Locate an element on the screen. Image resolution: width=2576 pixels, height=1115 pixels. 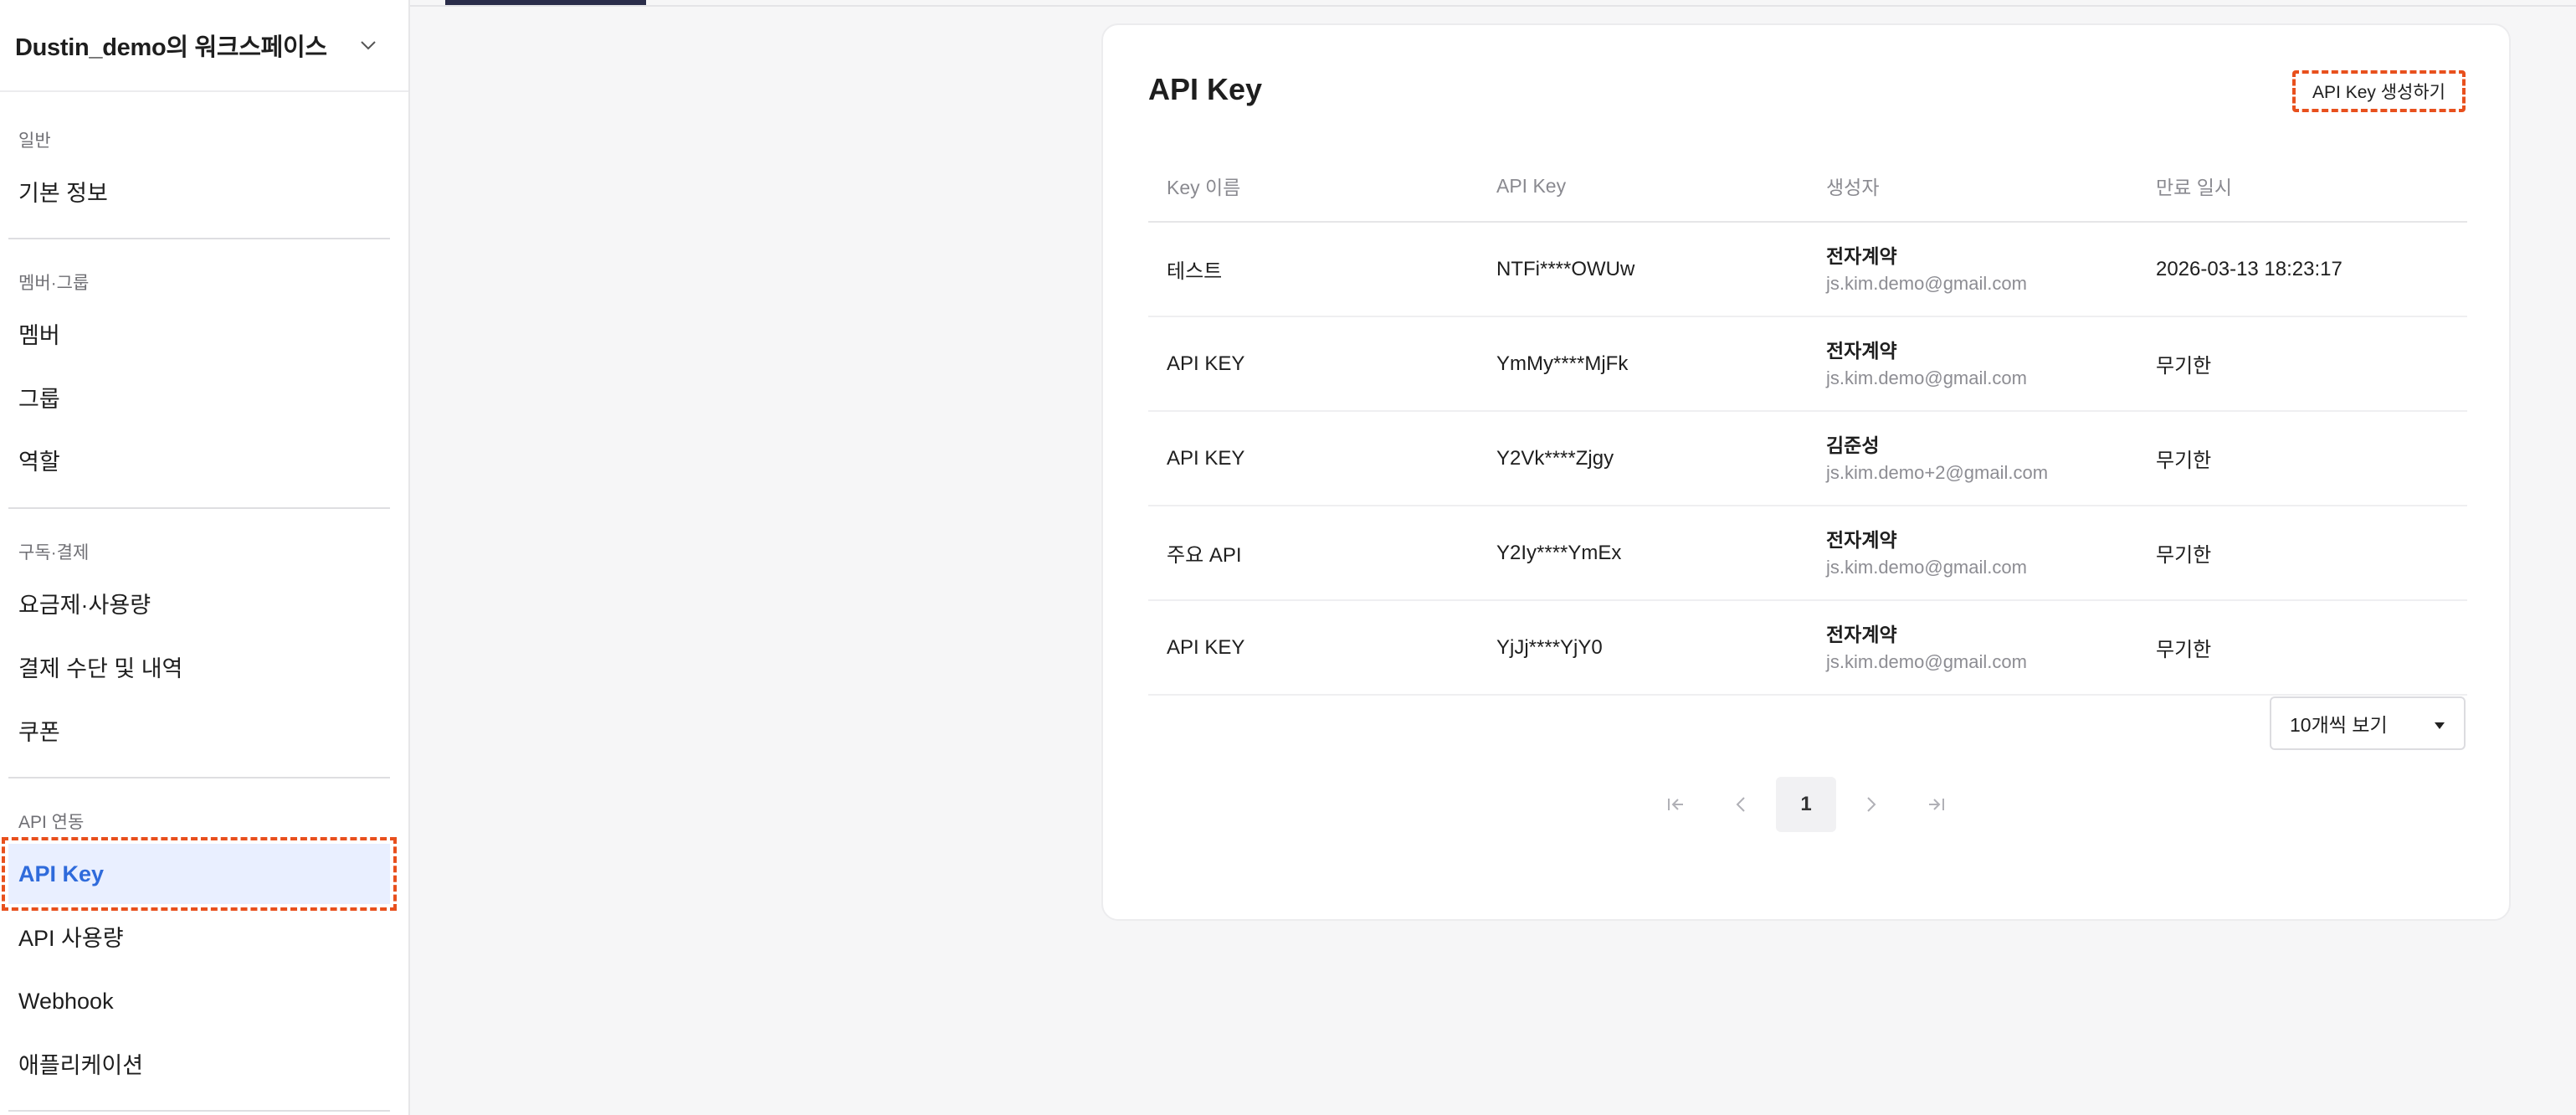
top-tab-bar is located at coordinates (1493, 4).